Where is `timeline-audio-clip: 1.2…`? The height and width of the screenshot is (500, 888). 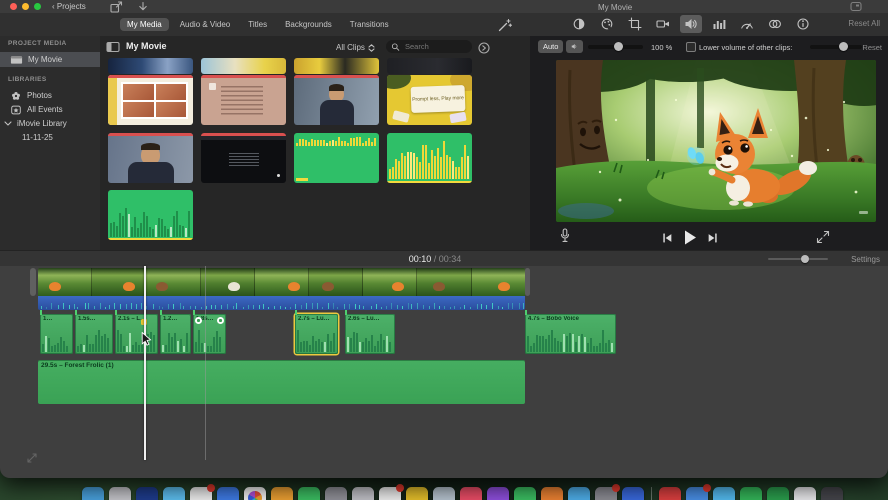 timeline-audio-clip: 1.2… is located at coordinates (175, 334).